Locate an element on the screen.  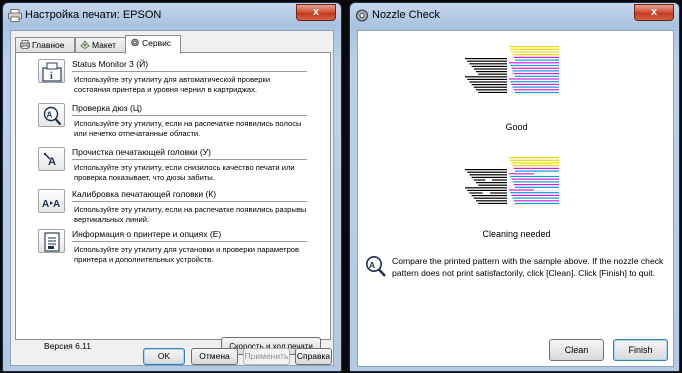
head-alignment-button: A A is located at coordinates (51, 201).